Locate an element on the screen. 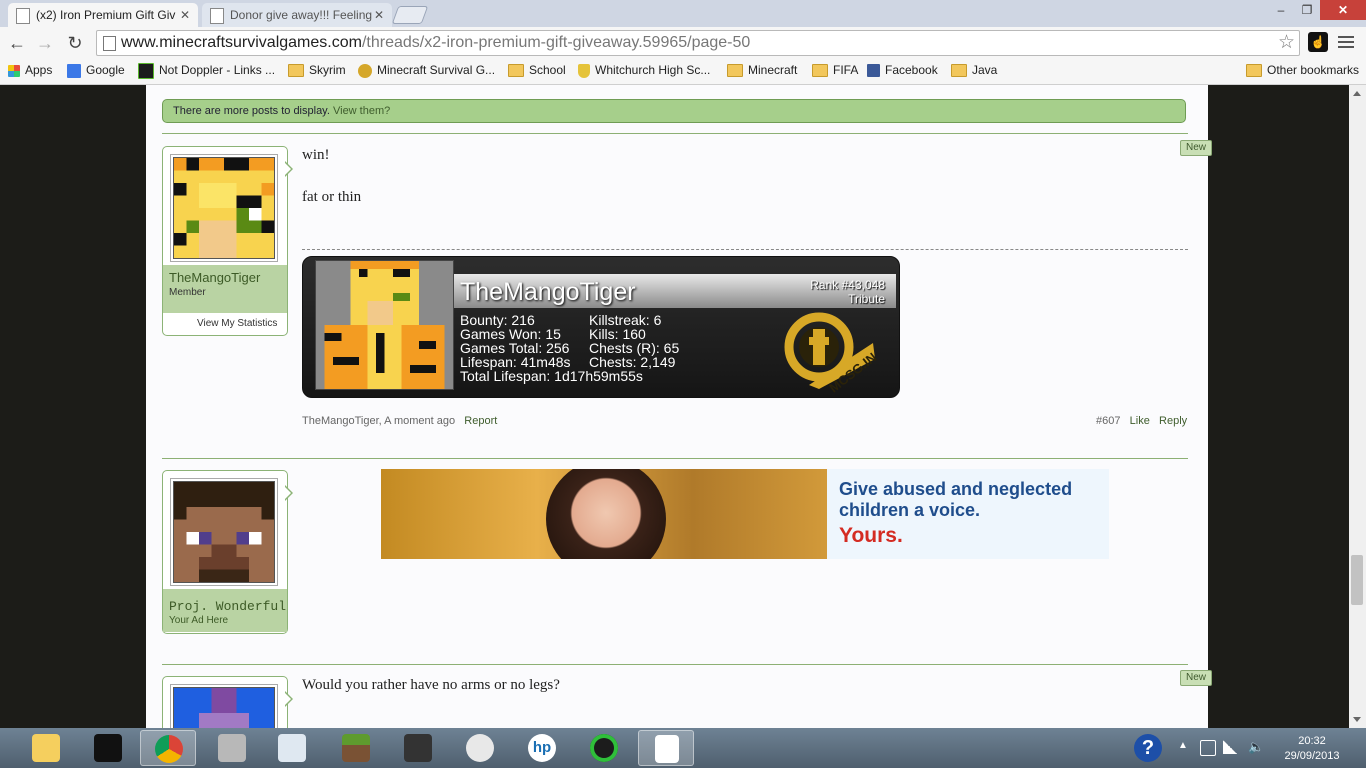 The height and width of the screenshot is (768, 1366). volume-icon: 🔈 is located at coordinates (1256, 747).